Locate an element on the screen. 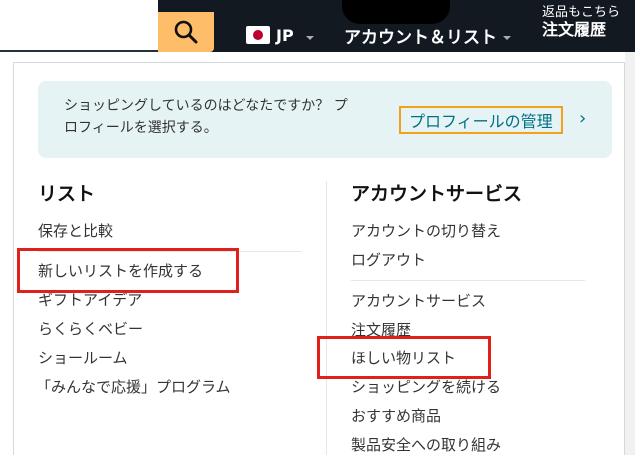 The width and height of the screenshot is (635, 455). returns-and-orders-link: 返品もこちら 注文履歴 is located at coordinates (588, 23).